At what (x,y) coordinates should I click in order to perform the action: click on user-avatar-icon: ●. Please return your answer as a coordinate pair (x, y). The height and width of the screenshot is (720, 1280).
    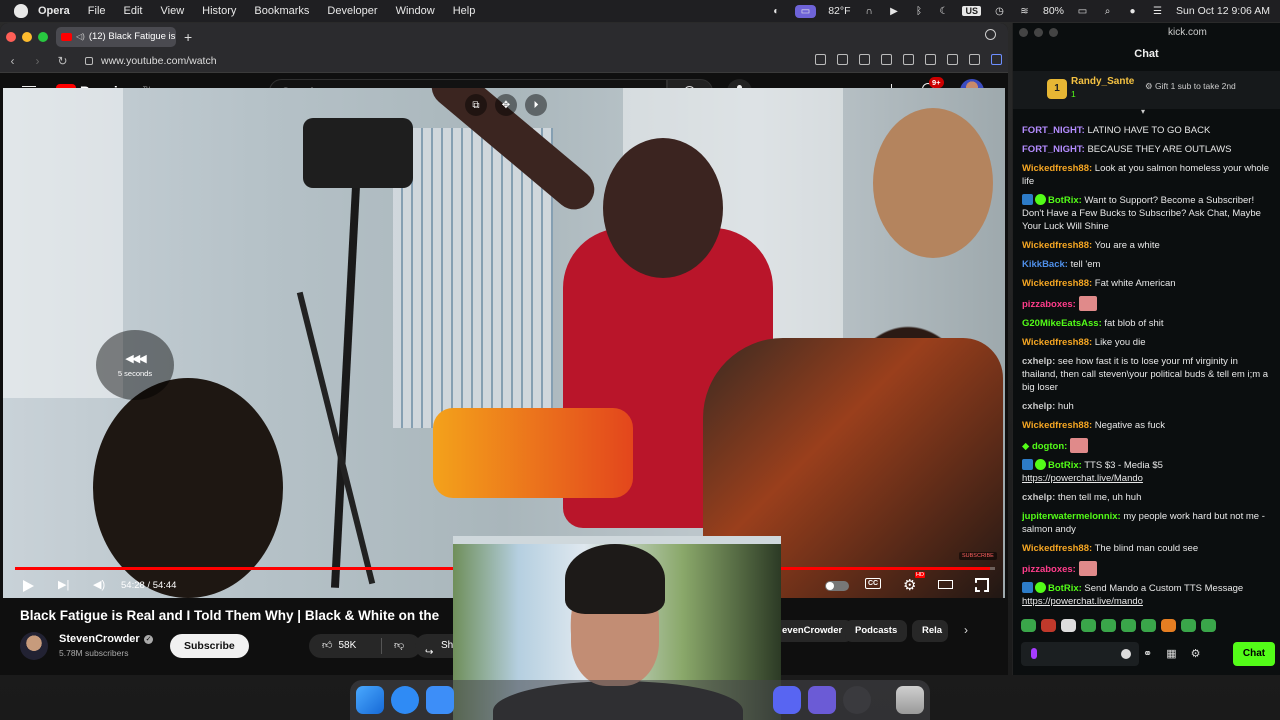
    Looking at the image, I should click on (1132, 11).